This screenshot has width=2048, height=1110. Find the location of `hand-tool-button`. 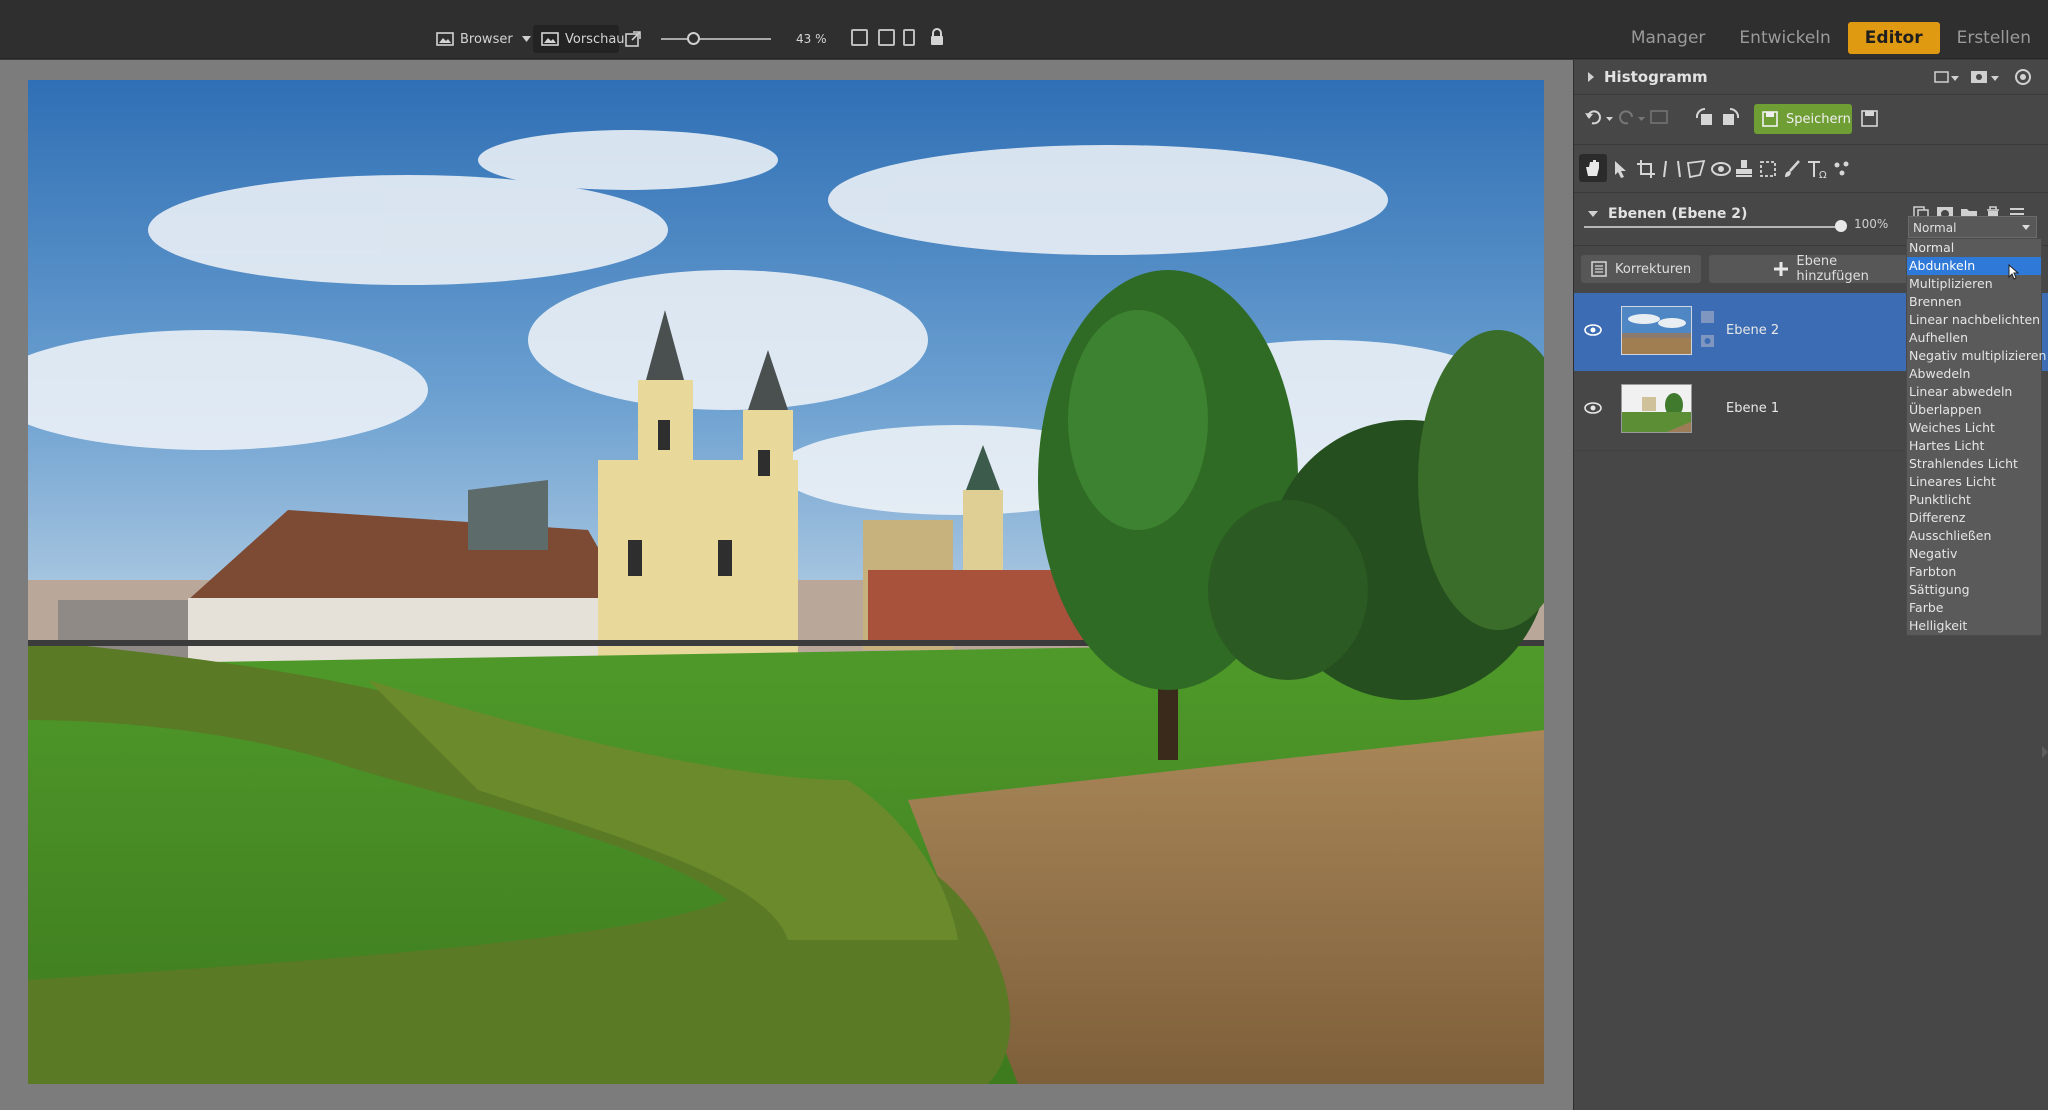

hand-tool-button is located at coordinates (1593, 168).